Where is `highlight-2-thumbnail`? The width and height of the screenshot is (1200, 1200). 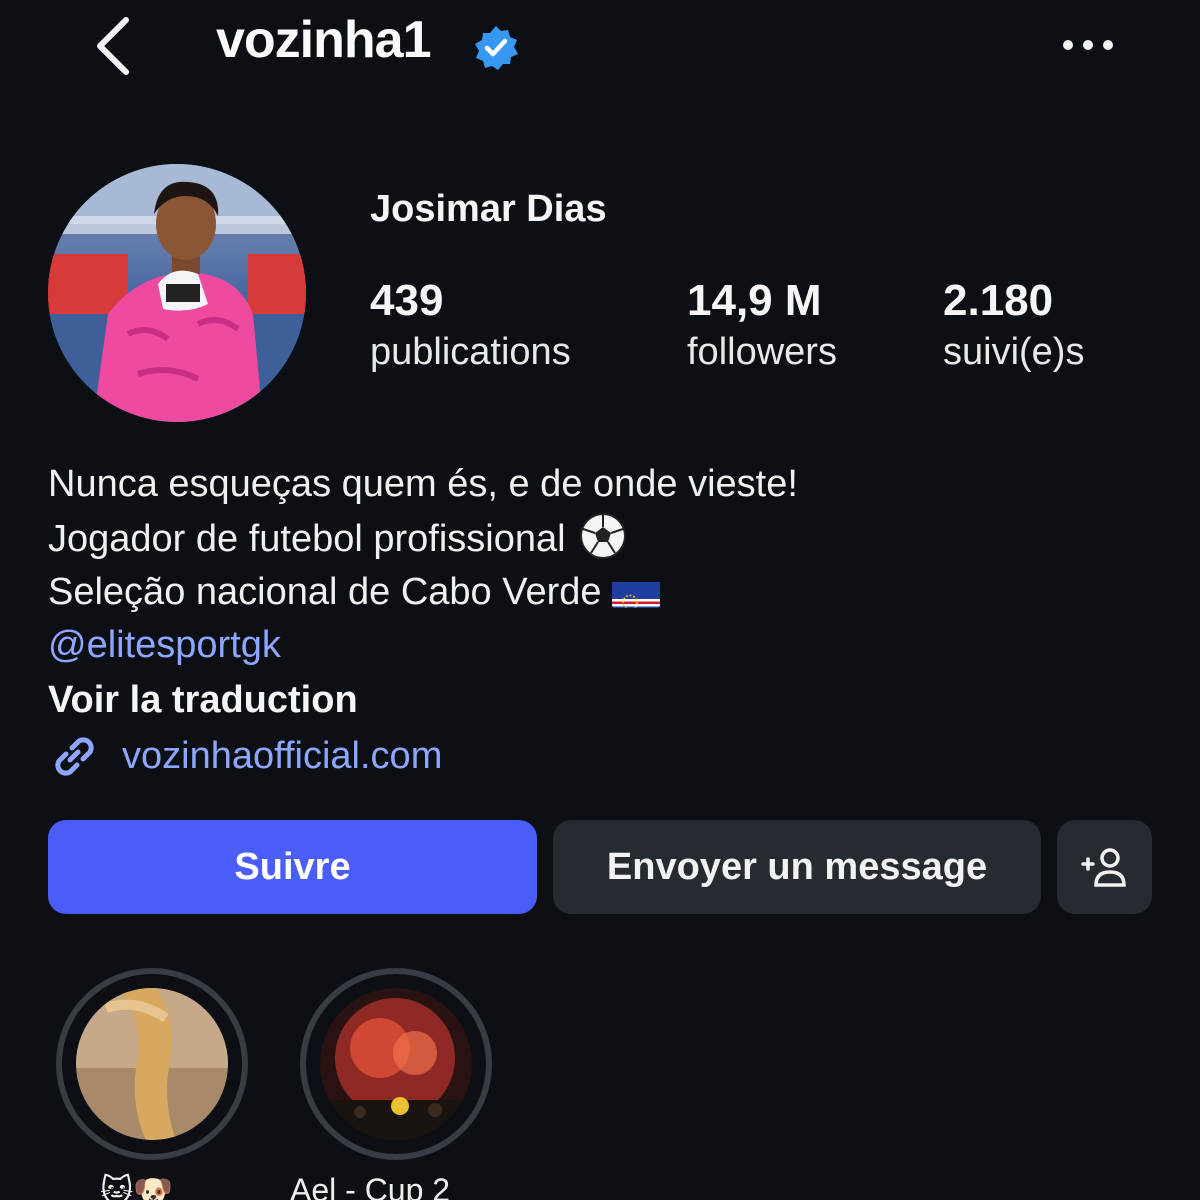 highlight-2-thumbnail is located at coordinates (396, 1064).